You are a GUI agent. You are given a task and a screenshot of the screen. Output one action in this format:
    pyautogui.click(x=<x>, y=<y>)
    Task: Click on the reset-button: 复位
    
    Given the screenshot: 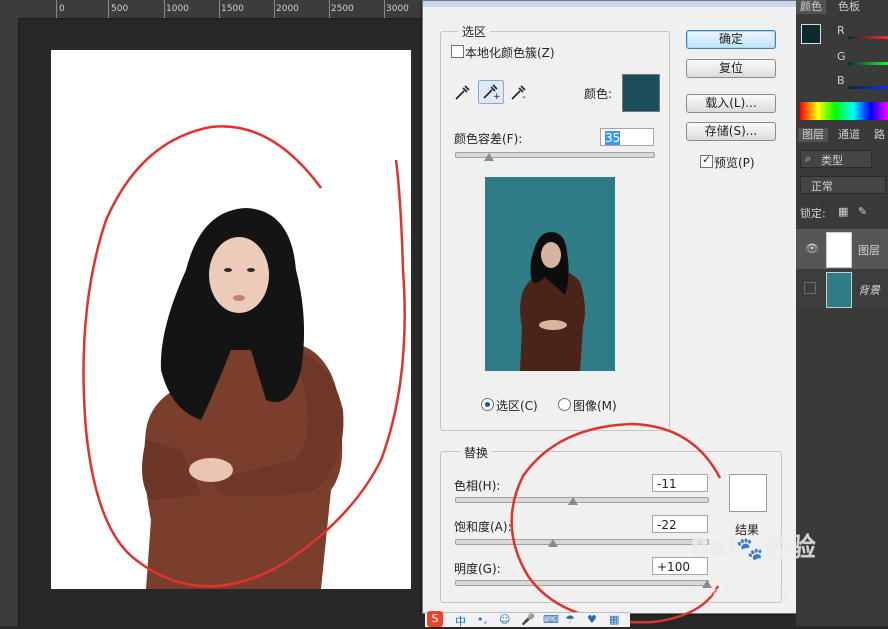 What is the action you would take?
    pyautogui.click(x=731, y=68)
    